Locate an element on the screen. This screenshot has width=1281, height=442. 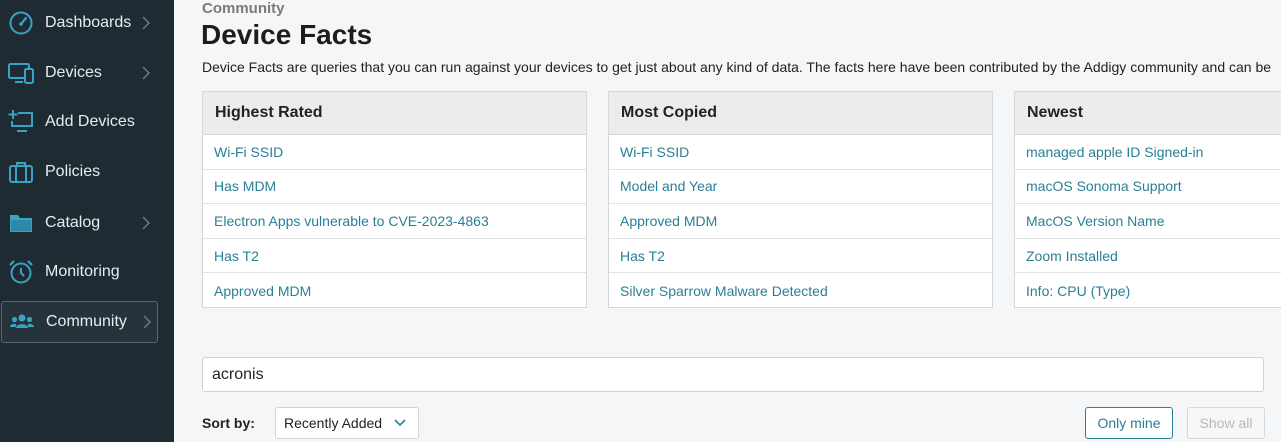
devices-icon is located at coordinates (21, 73).